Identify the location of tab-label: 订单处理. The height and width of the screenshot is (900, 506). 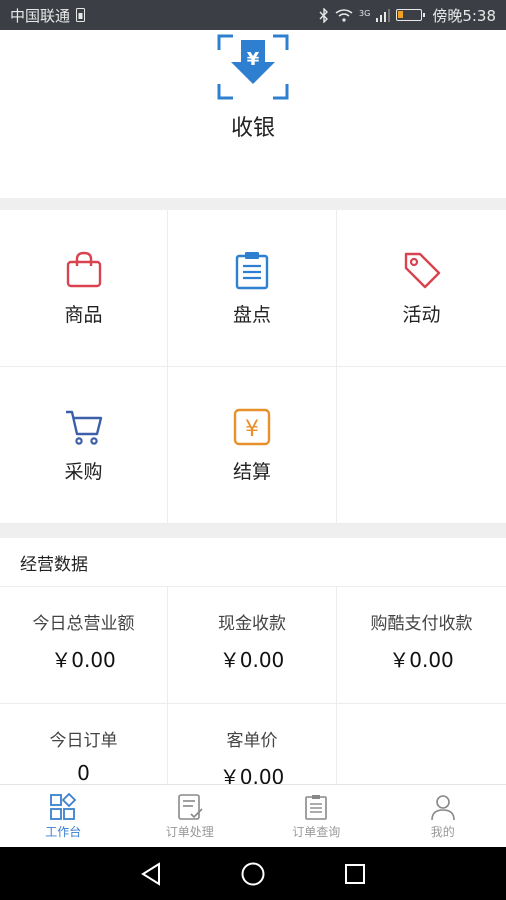
(189, 831).